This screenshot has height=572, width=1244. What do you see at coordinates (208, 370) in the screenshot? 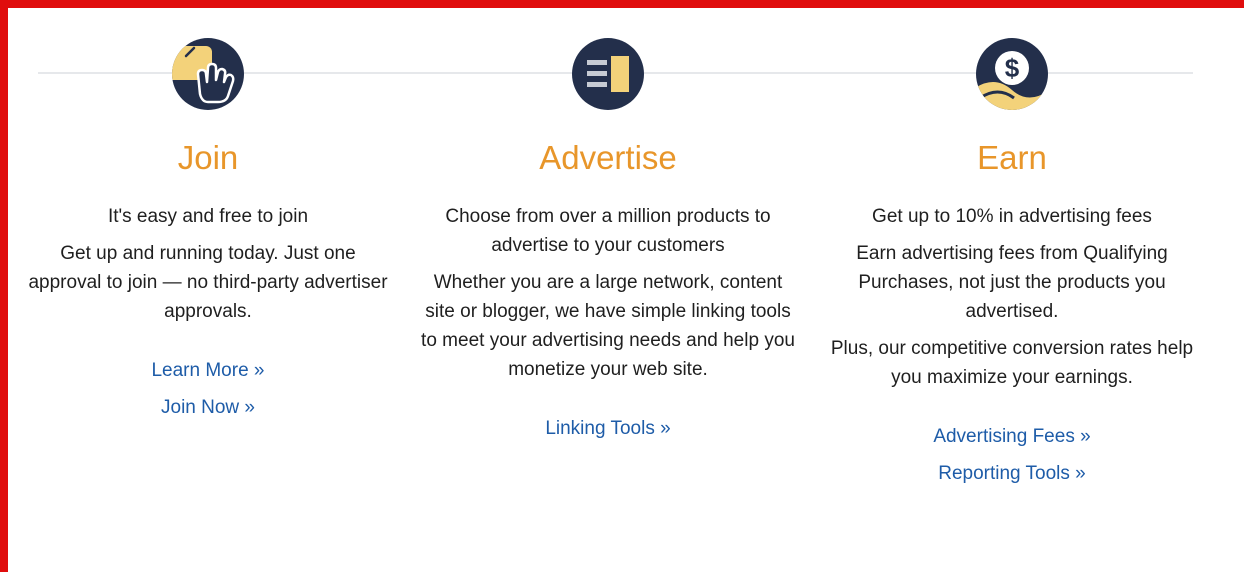
I see `learn-more-link: Learn More »` at bounding box center [208, 370].